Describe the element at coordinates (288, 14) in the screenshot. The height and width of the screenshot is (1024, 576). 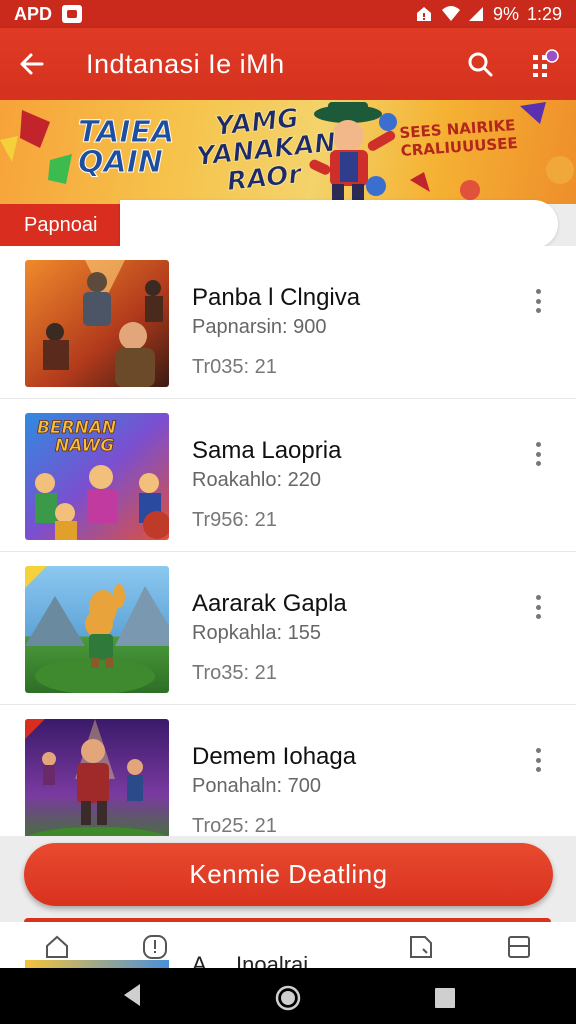
I see `status-bar: APD 9% 1:29` at that location.